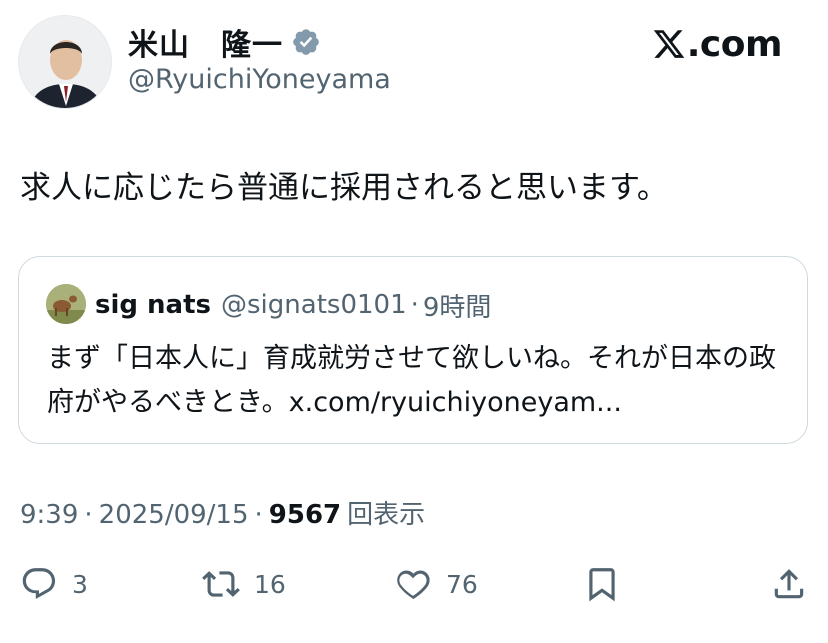  What do you see at coordinates (306, 42) in the screenshot?
I see `verified-badge-icon` at bounding box center [306, 42].